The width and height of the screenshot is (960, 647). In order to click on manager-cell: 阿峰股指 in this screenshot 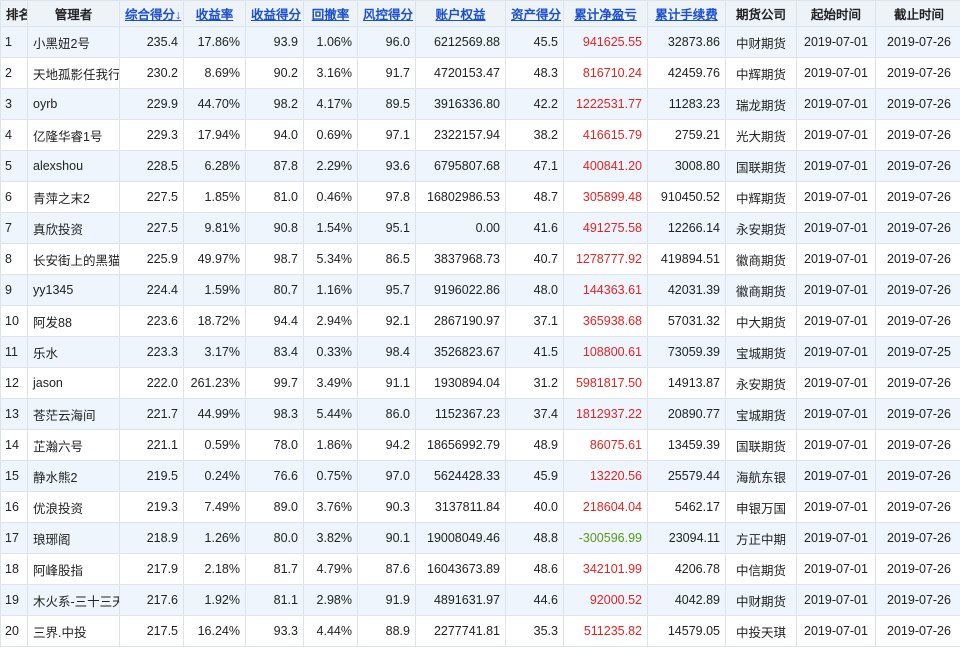, I will do `click(74, 569)`.